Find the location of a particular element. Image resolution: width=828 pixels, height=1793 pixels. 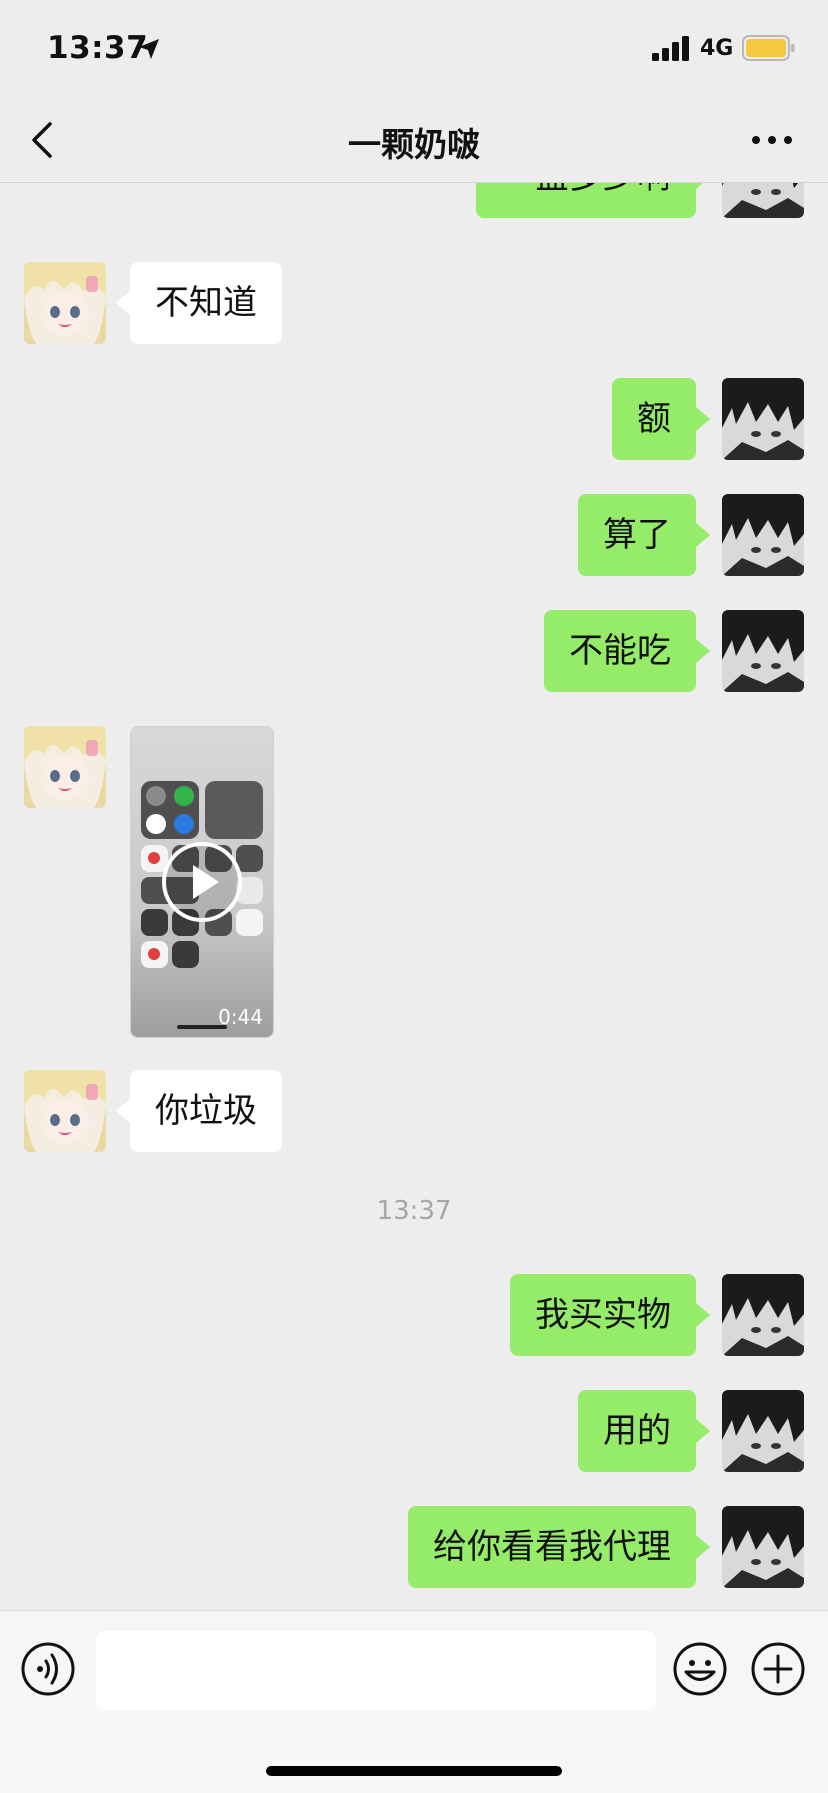

message-bubble-outgoing: 算了 is located at coordinates (644, 535).